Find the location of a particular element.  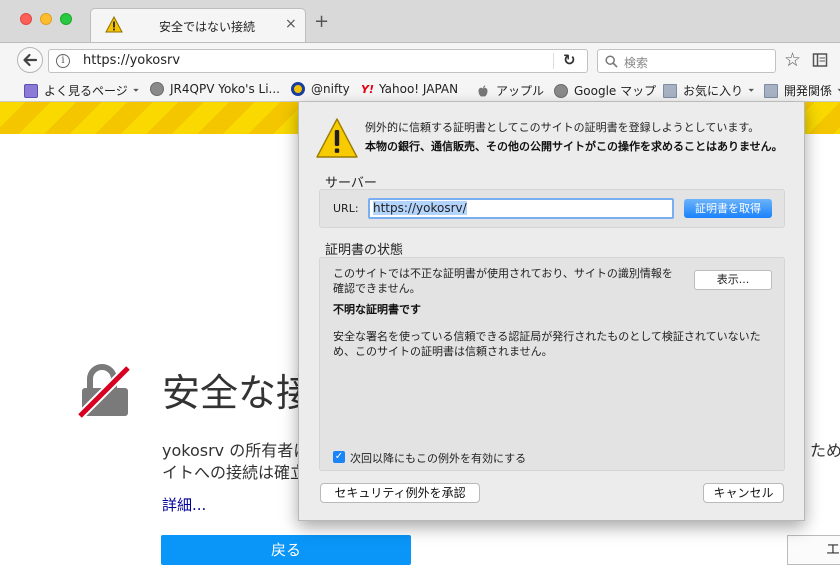

server-section: URL: https://yokosrv/ 証明書を取得 is located at coordinates (552, 208).